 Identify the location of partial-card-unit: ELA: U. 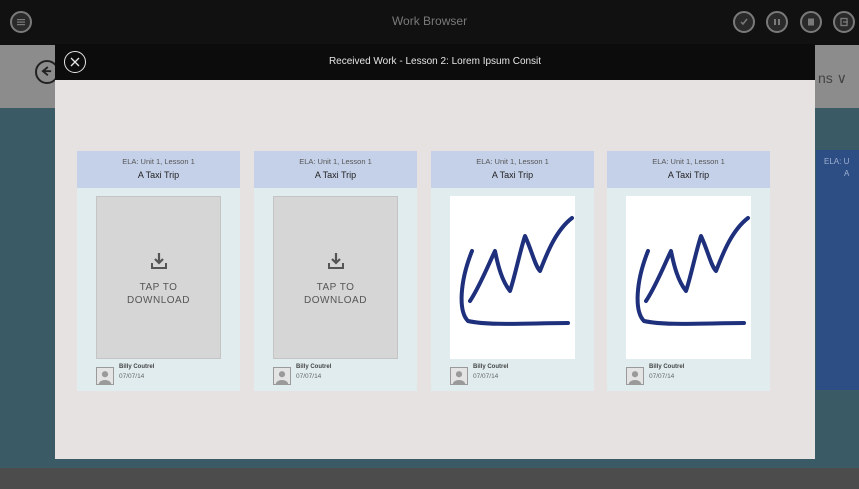
(837, 161).